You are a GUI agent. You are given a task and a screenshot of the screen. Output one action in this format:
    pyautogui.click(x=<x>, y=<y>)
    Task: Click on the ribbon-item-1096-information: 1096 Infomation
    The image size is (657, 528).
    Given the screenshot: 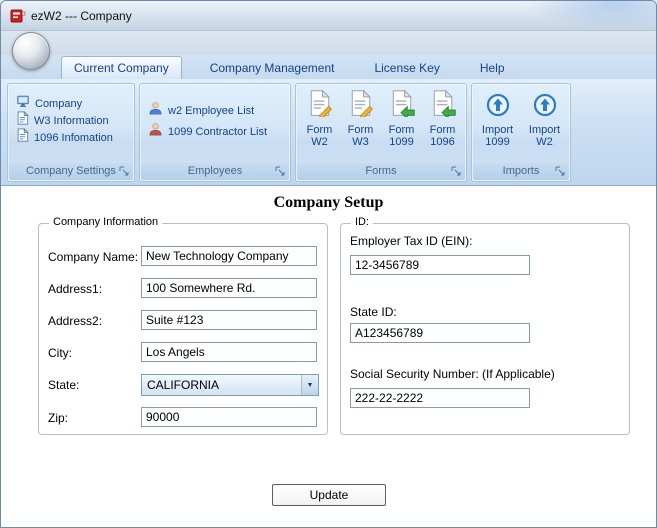 What is the action you would take?
    pyautogui.click(x=75, y=137)
    